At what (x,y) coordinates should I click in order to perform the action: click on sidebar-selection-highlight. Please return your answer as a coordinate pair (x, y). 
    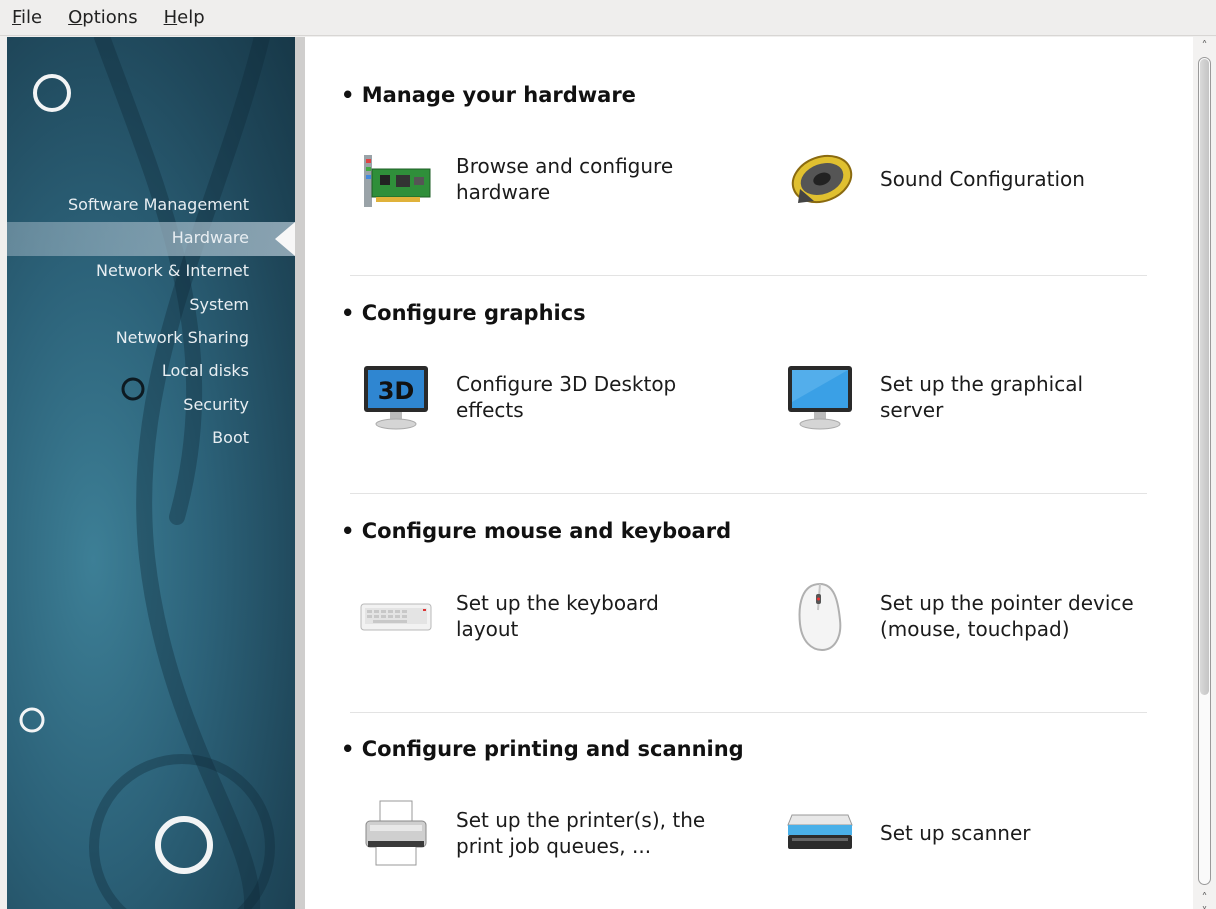
    Looking at the image, I should click on (151, 239).